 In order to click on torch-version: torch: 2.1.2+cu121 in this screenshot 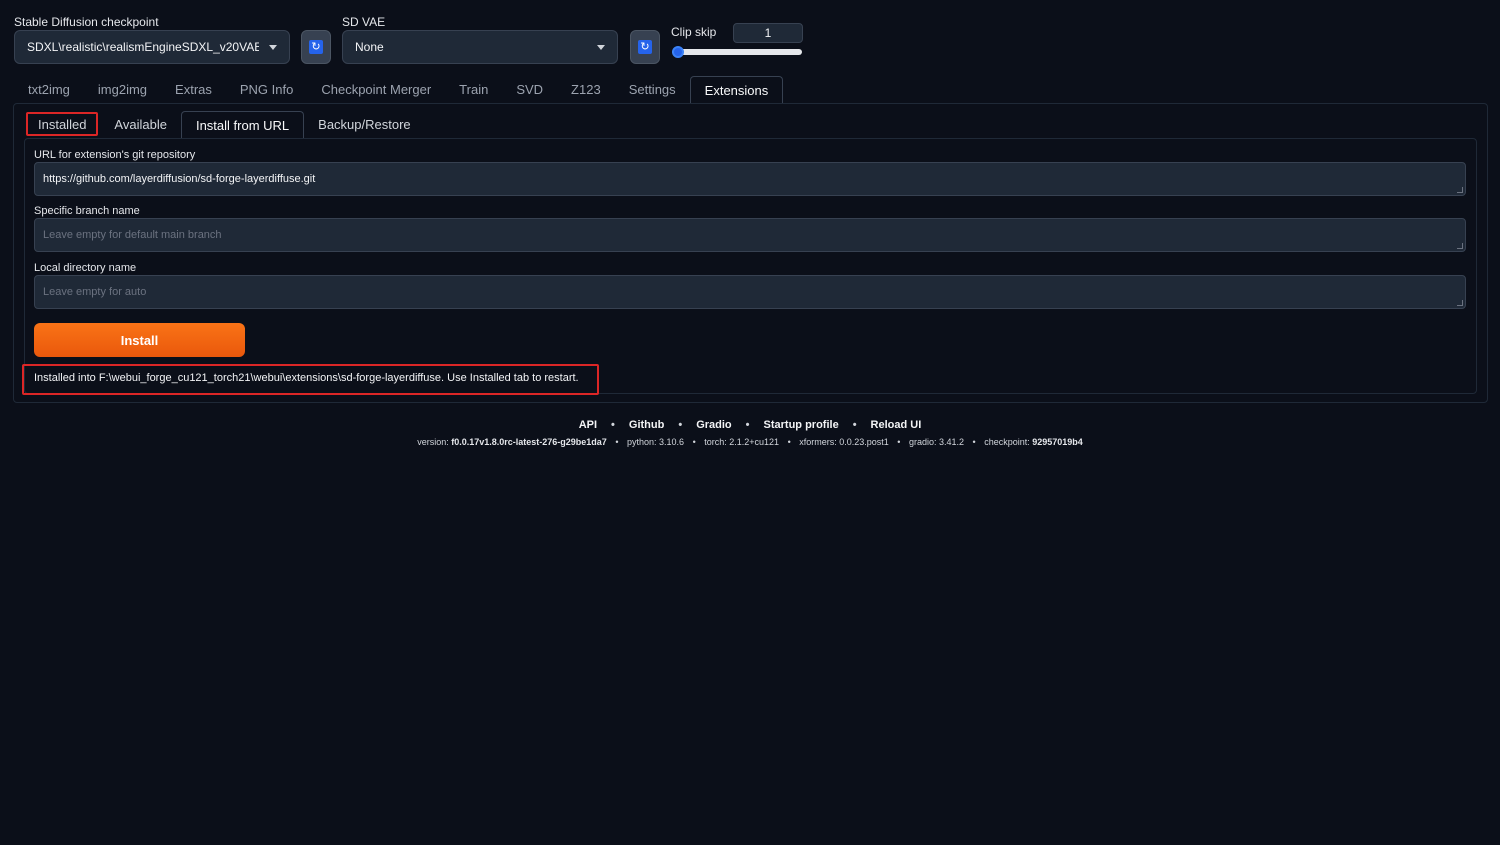, I will do `click(742, 442)`.